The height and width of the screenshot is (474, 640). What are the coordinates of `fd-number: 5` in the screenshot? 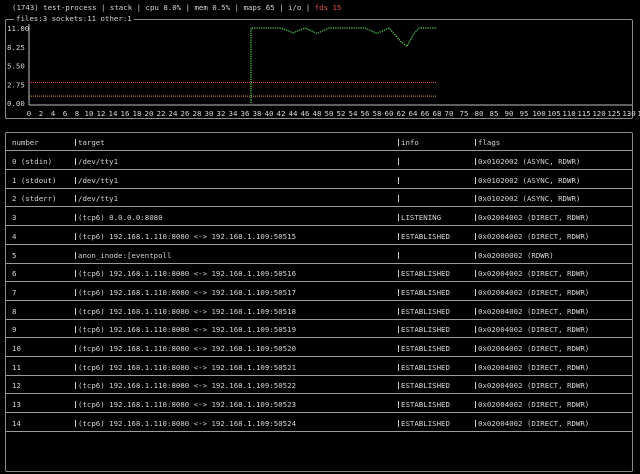 It's located at (14, 255).